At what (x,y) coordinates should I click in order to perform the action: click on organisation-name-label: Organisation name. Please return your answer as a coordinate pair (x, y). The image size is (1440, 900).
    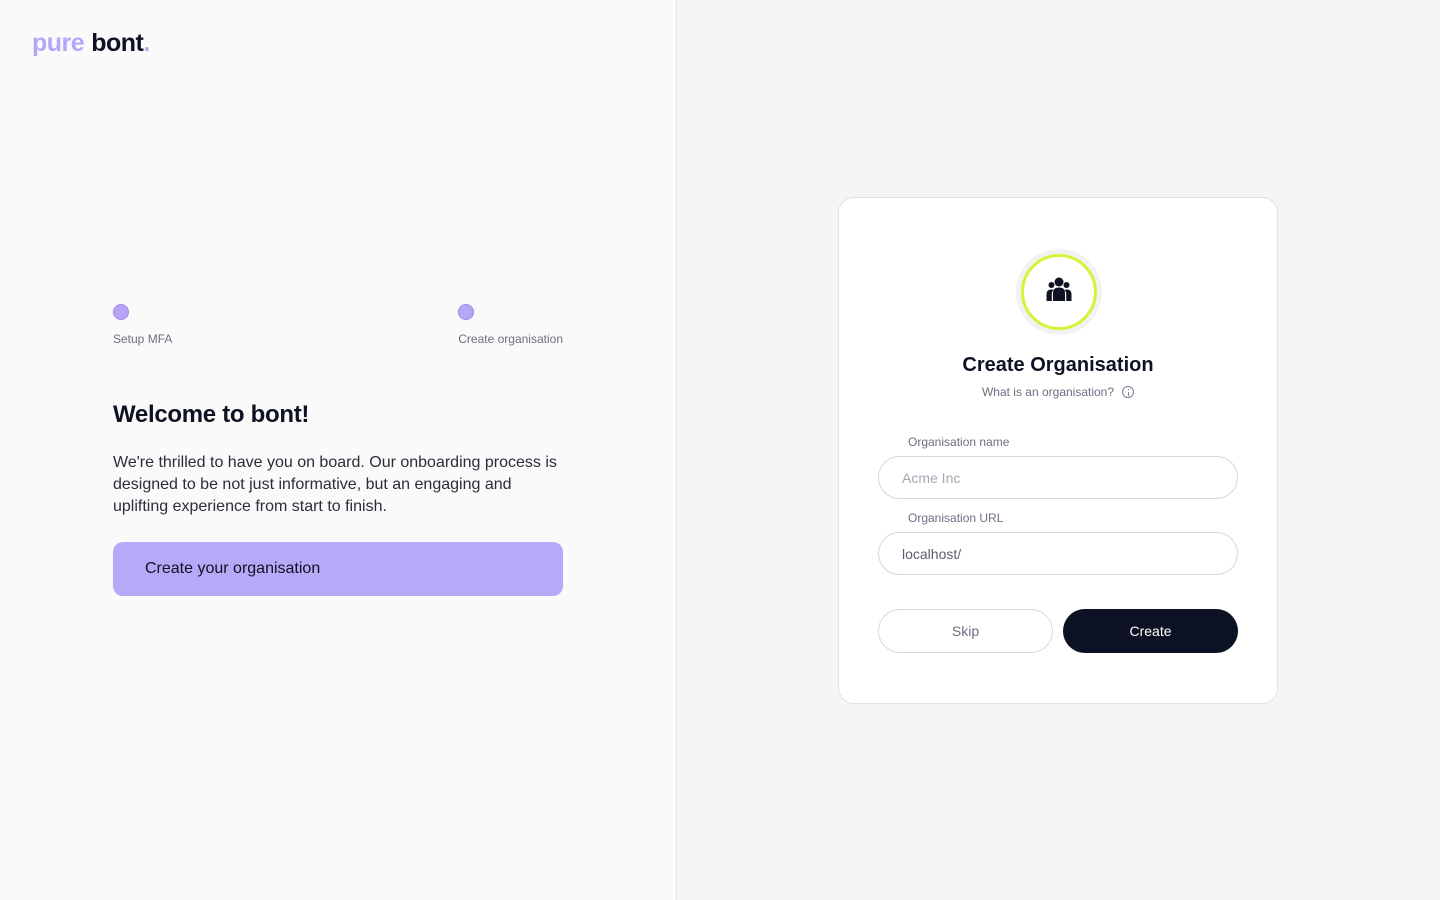
    Looking at the image, I should click on (959, 442).